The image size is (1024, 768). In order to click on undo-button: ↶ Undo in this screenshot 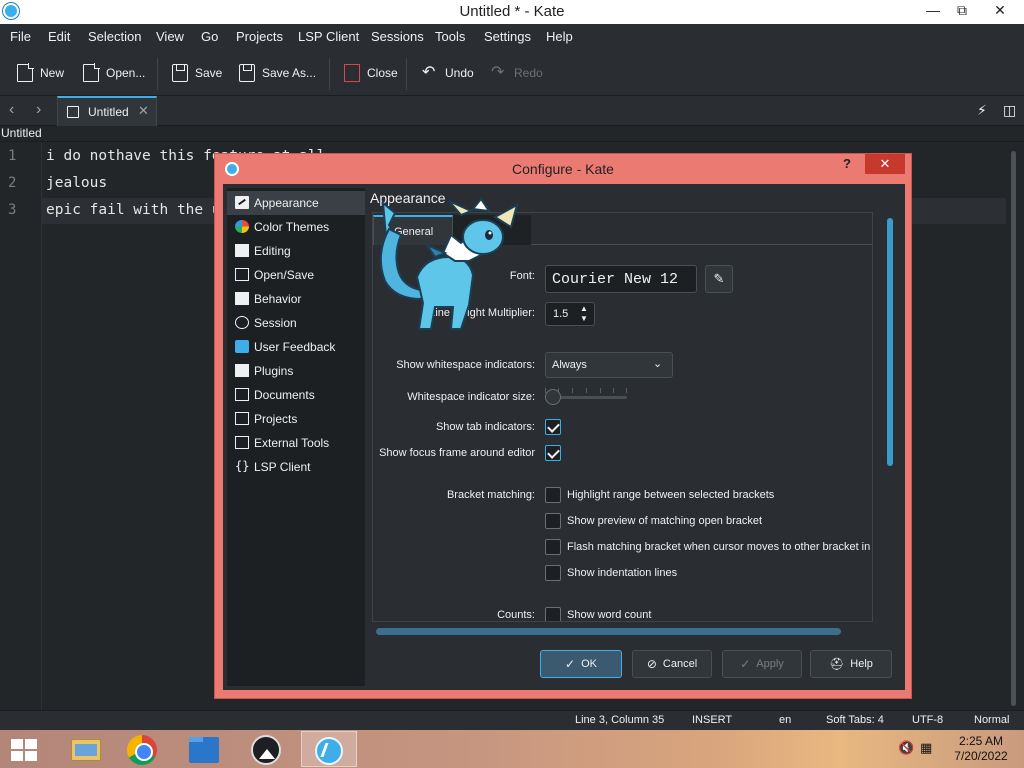, I will do `click(448, 73)`.